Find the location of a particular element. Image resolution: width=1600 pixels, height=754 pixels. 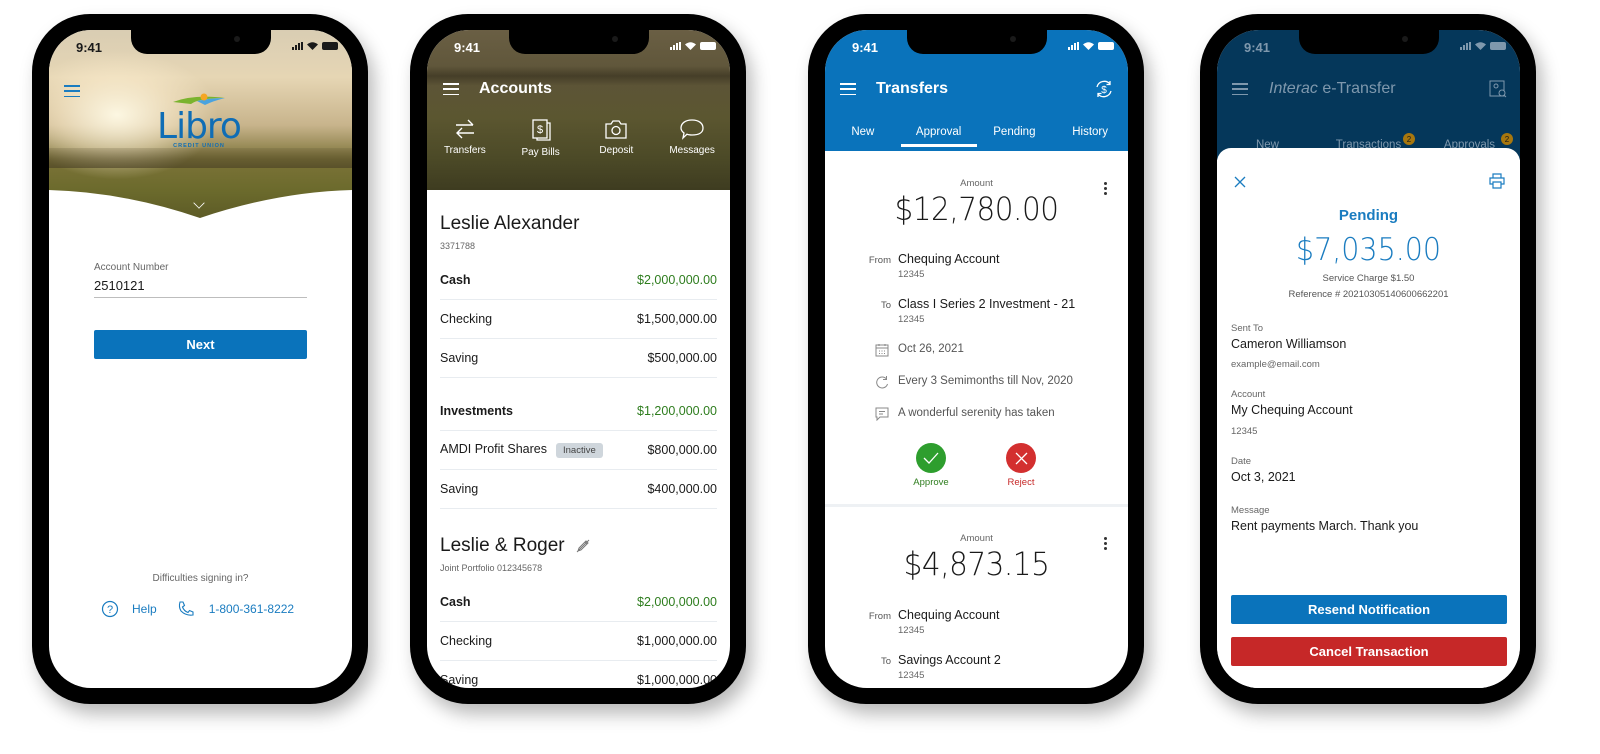

title-rest: e-Transfer is located at coordinates (1356, 88).